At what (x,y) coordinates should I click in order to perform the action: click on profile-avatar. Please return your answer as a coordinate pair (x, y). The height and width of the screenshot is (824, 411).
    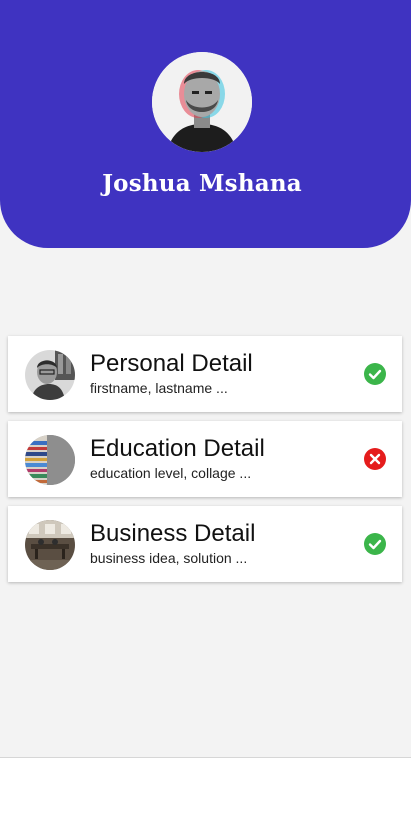
    Looking at the image, I should click on (202, 102).